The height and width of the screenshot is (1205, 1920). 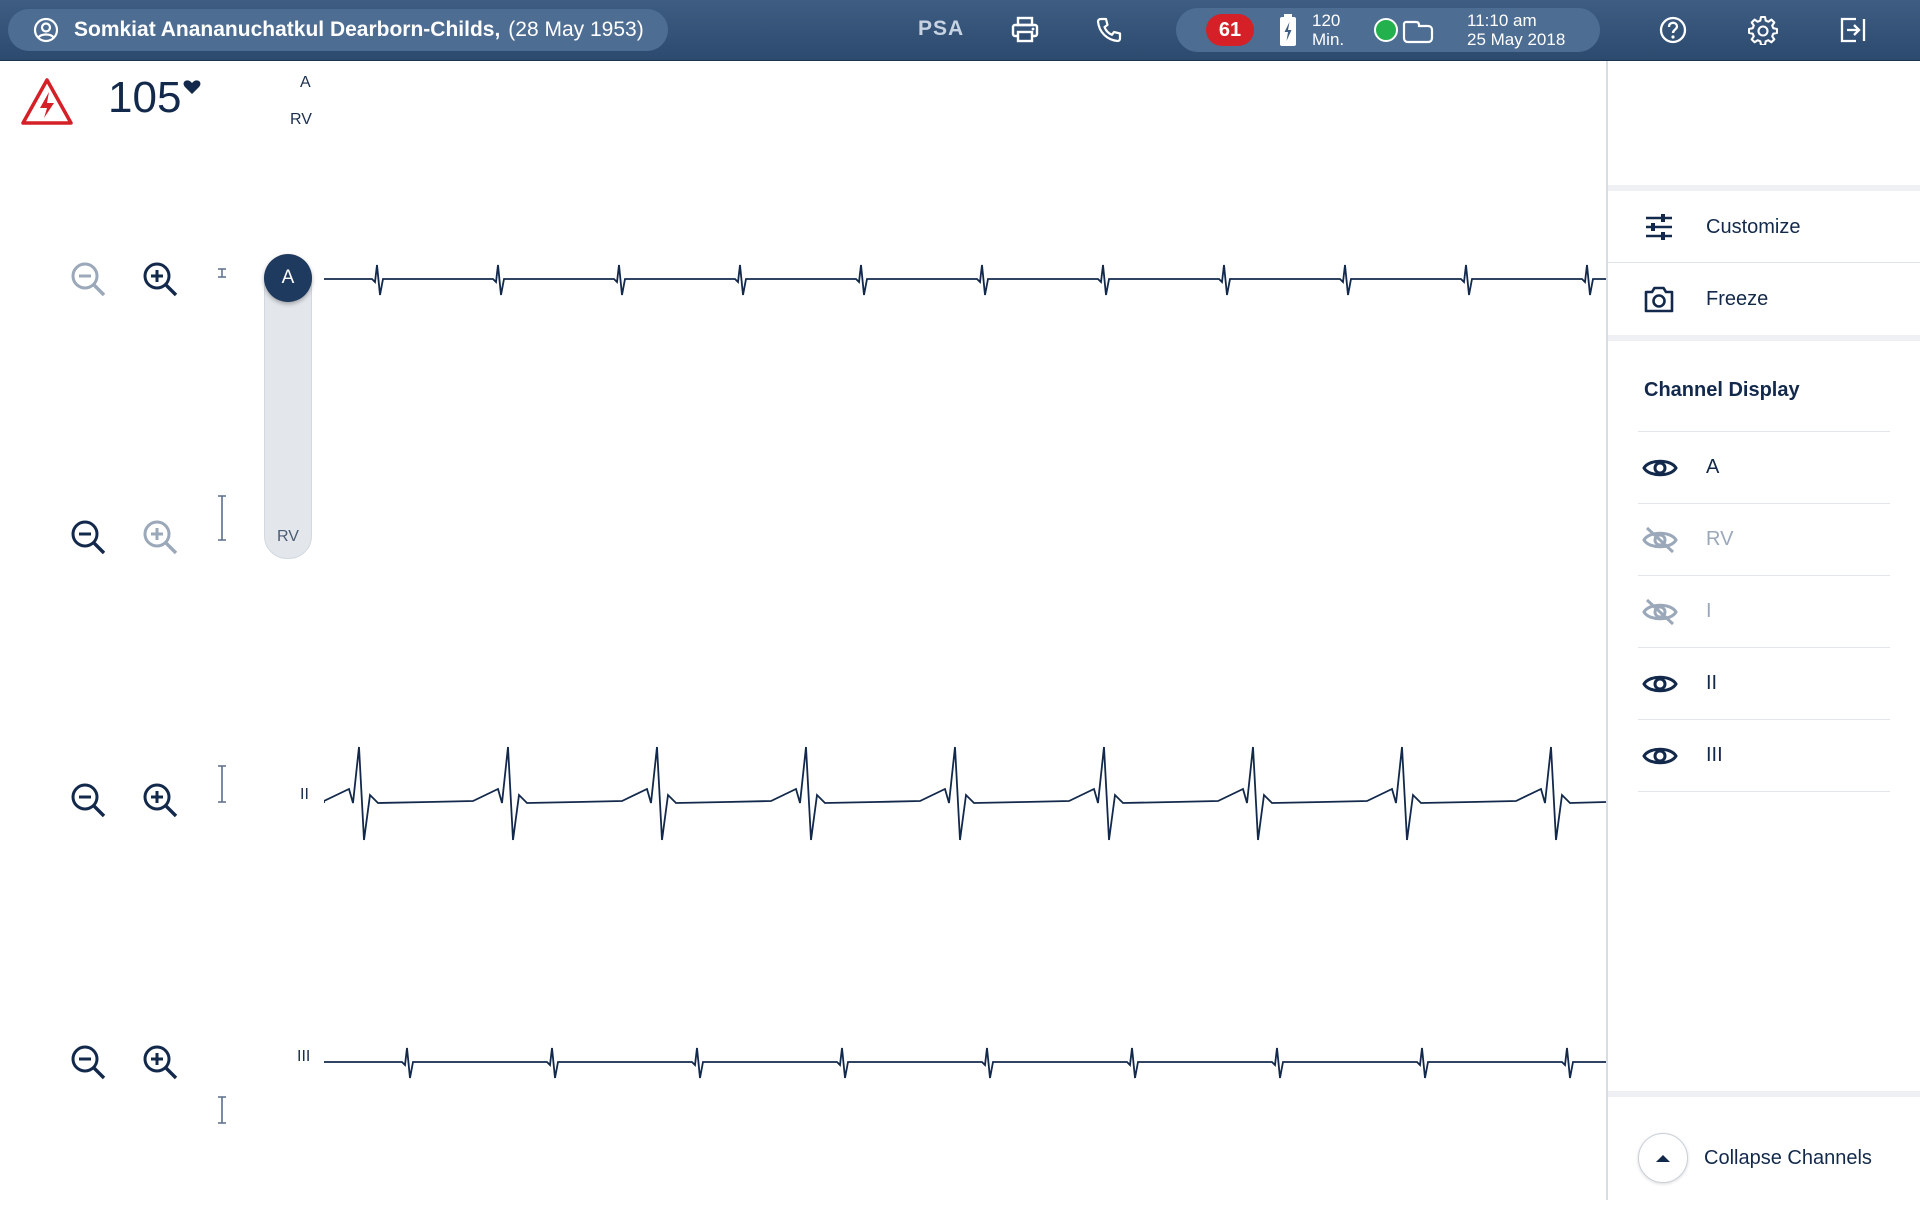 I want to click on battery-minutes: 120, so click(x=1326, y=20).